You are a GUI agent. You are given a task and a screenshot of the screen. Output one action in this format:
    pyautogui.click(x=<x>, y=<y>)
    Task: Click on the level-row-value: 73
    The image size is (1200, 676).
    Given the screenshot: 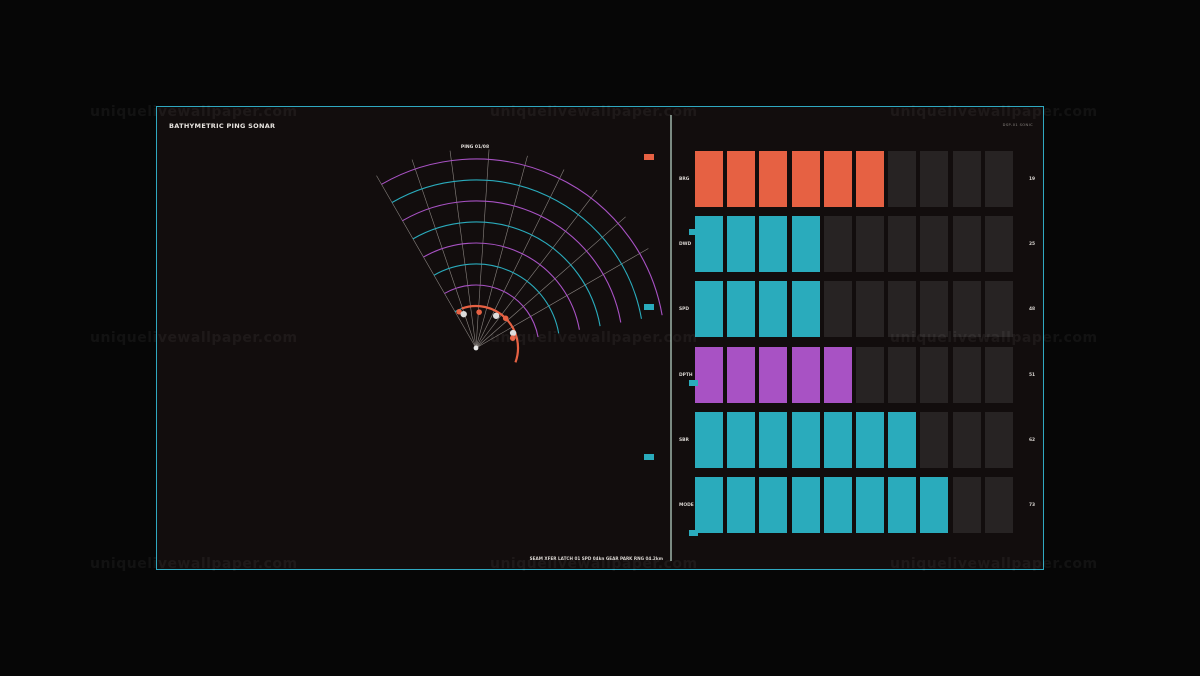 What is the action you would take?
    pyautogui.click(x=1032, y=505)
    